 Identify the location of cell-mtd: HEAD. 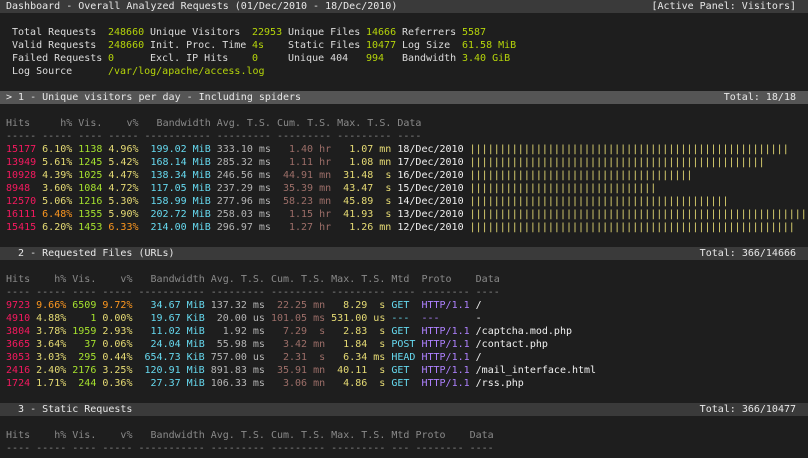
(403, 357).